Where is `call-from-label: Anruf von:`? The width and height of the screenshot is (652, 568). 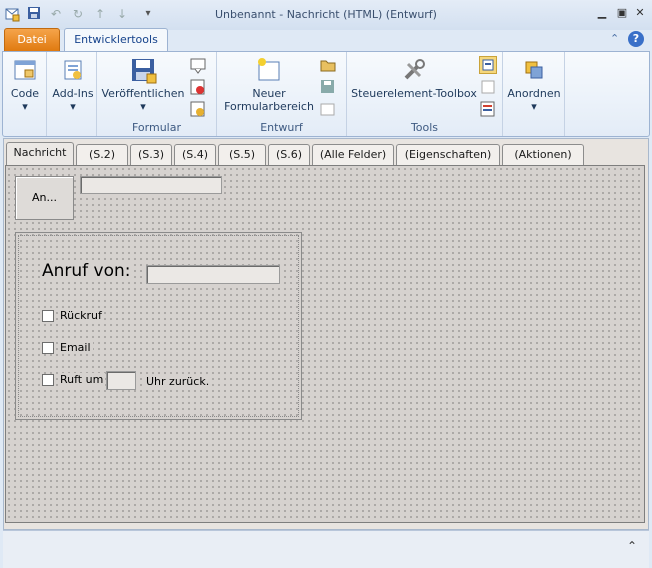 call-from-label: Anruf von: is located at coordinates (86, 271).